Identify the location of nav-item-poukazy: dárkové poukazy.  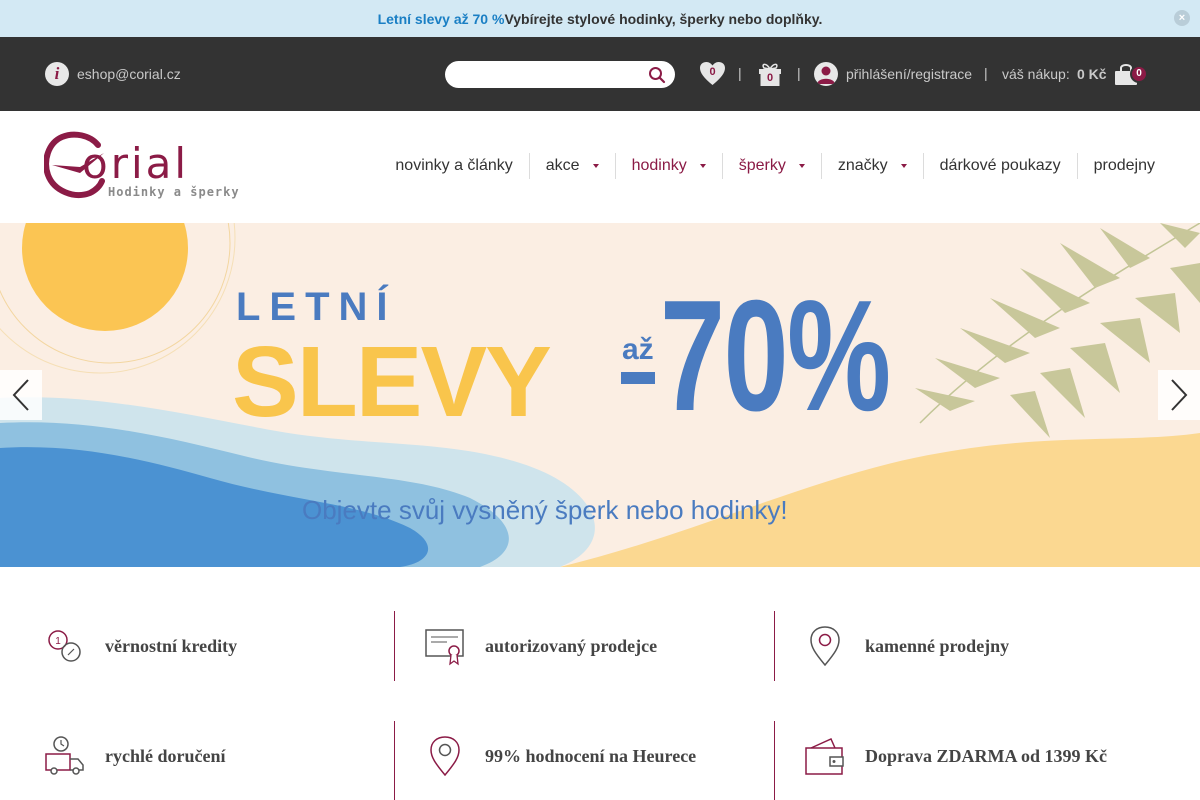
(999, 166).